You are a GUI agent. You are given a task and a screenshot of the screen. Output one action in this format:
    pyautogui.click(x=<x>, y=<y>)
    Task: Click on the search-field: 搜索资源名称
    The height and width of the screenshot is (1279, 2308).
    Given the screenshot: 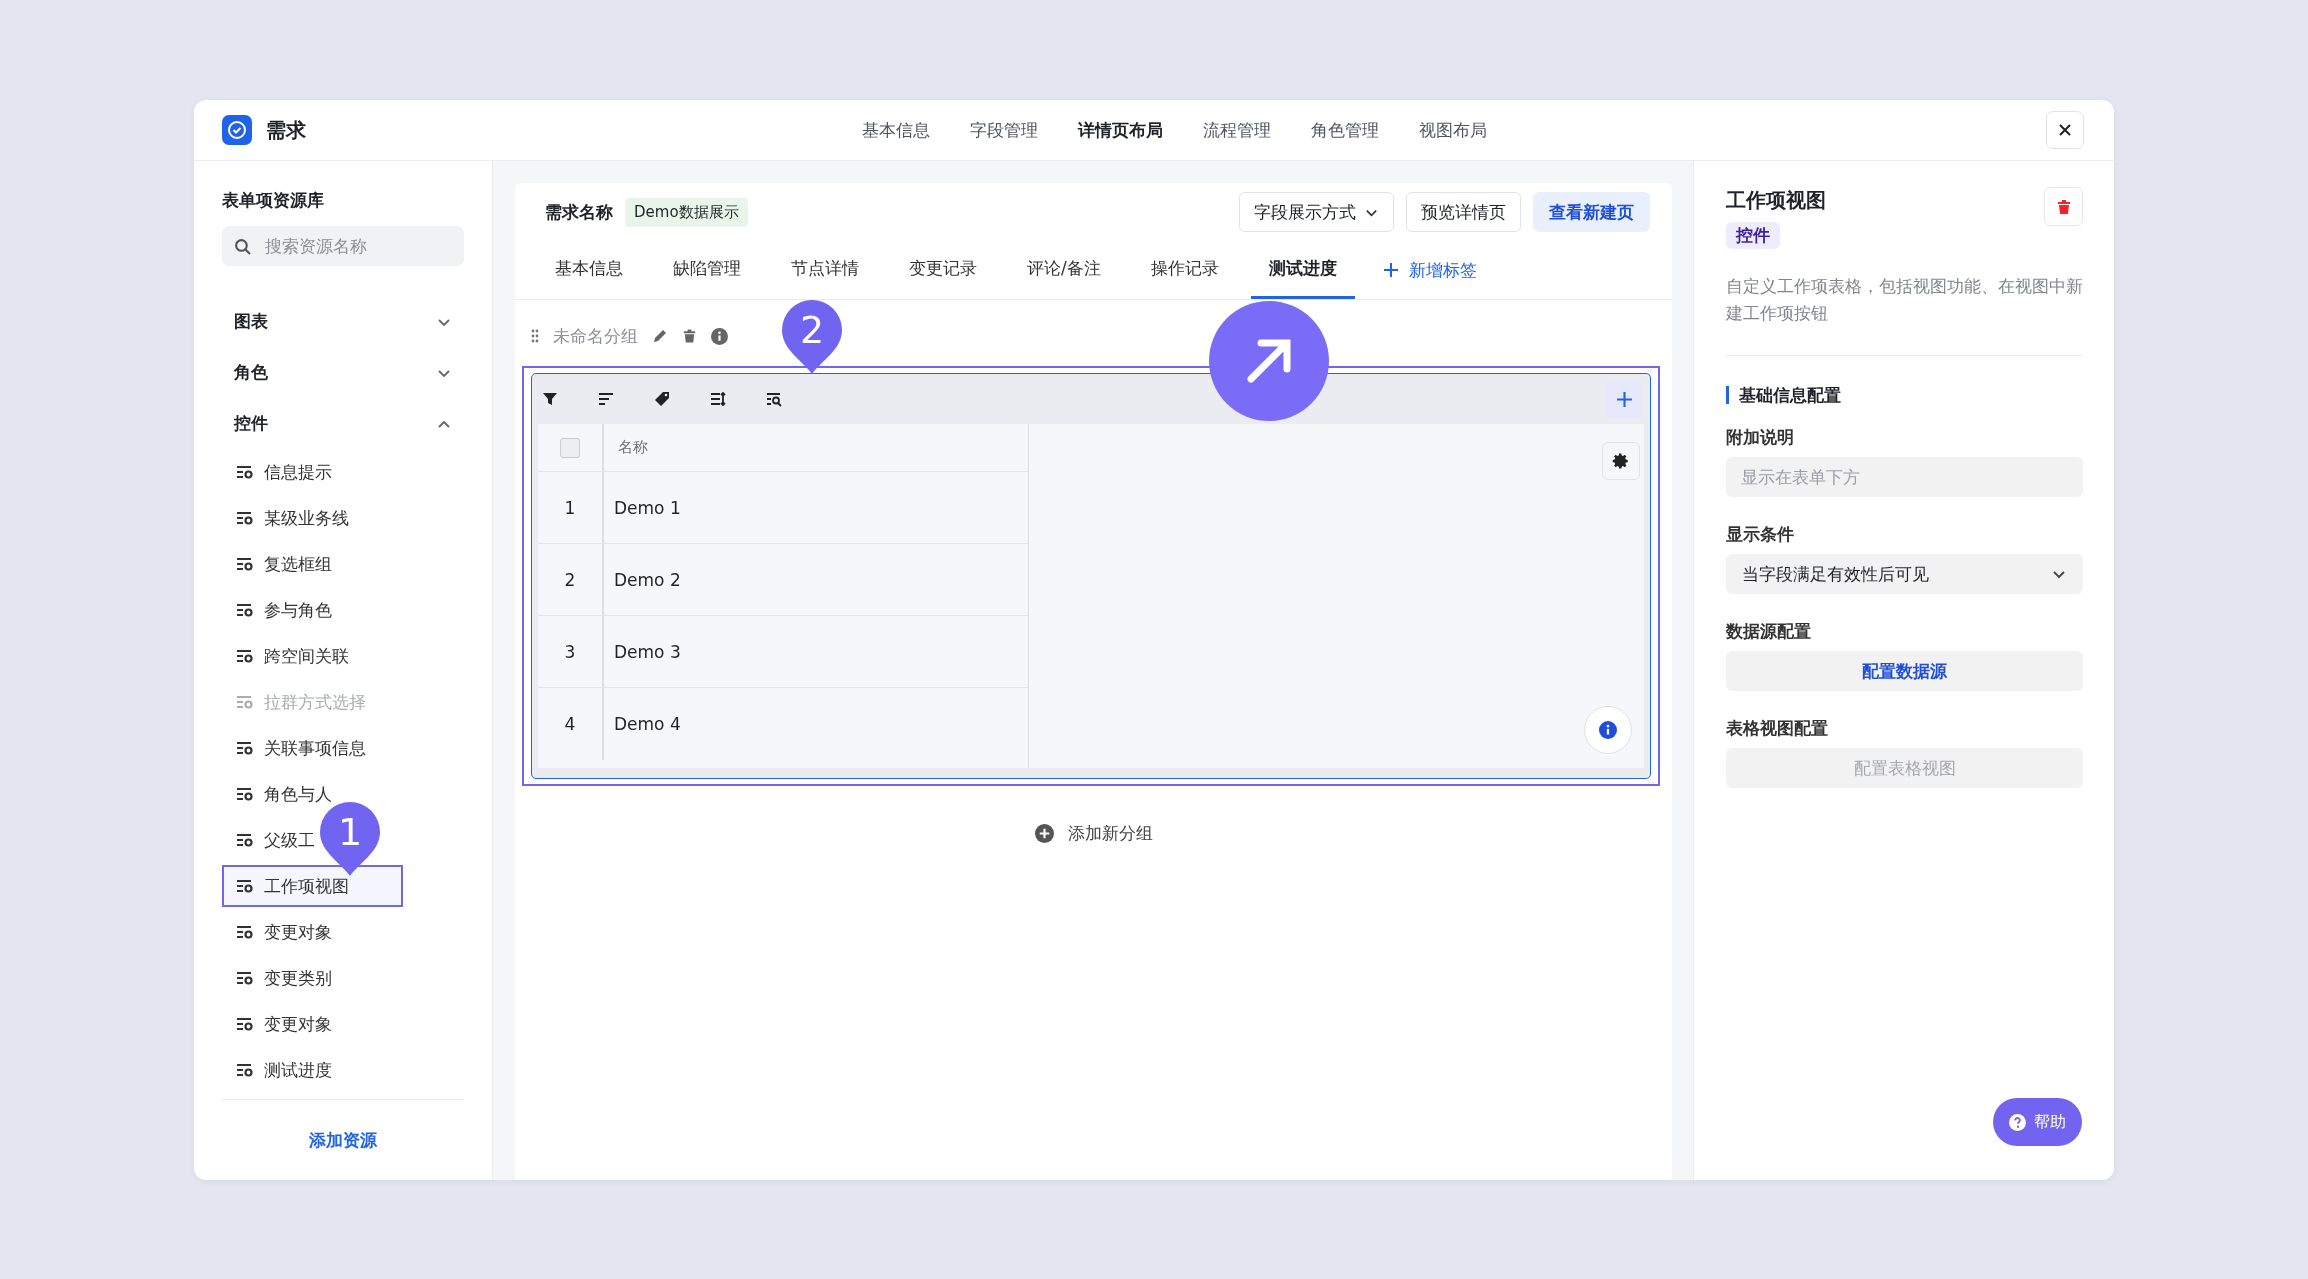 What is the action you would take?
    pyautogui.click(x=343, y=246)
    